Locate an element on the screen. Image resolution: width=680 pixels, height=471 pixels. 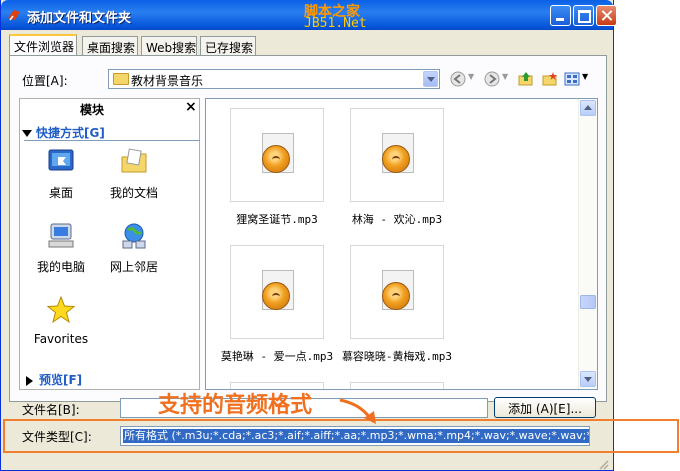
location-label: 位置[A]: is located at coordinates (45, 81).